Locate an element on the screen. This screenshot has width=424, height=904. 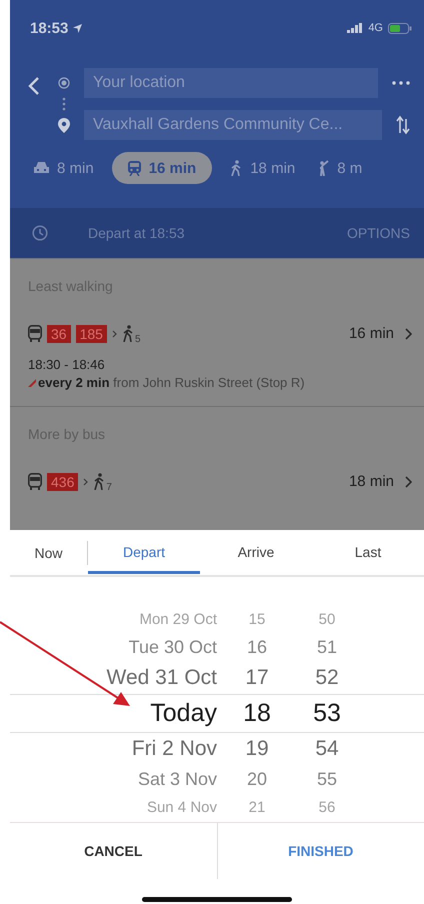
depart-time-label: Depart at 18:53 is located at coordinates (136, 233).